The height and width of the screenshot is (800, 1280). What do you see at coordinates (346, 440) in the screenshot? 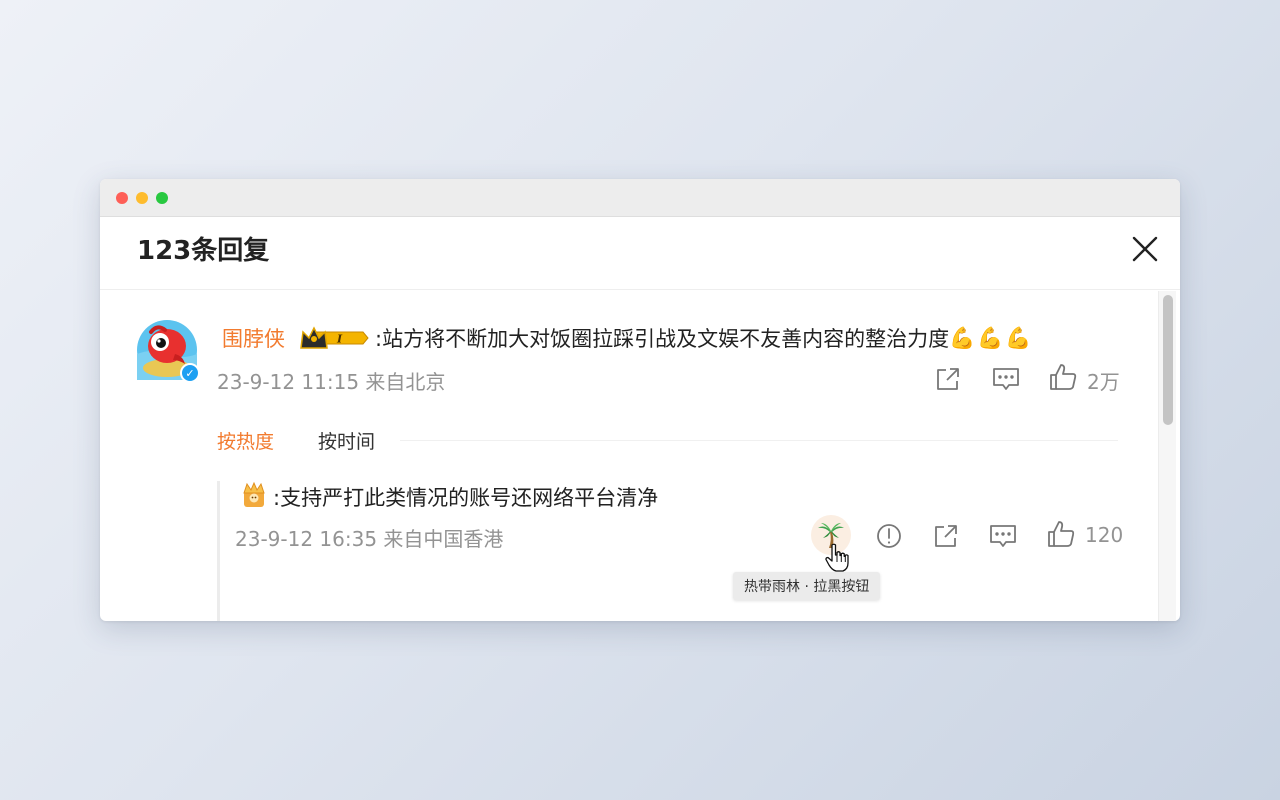
I see `tab-sort-time: 按时间` at bounding box center [346, 440].